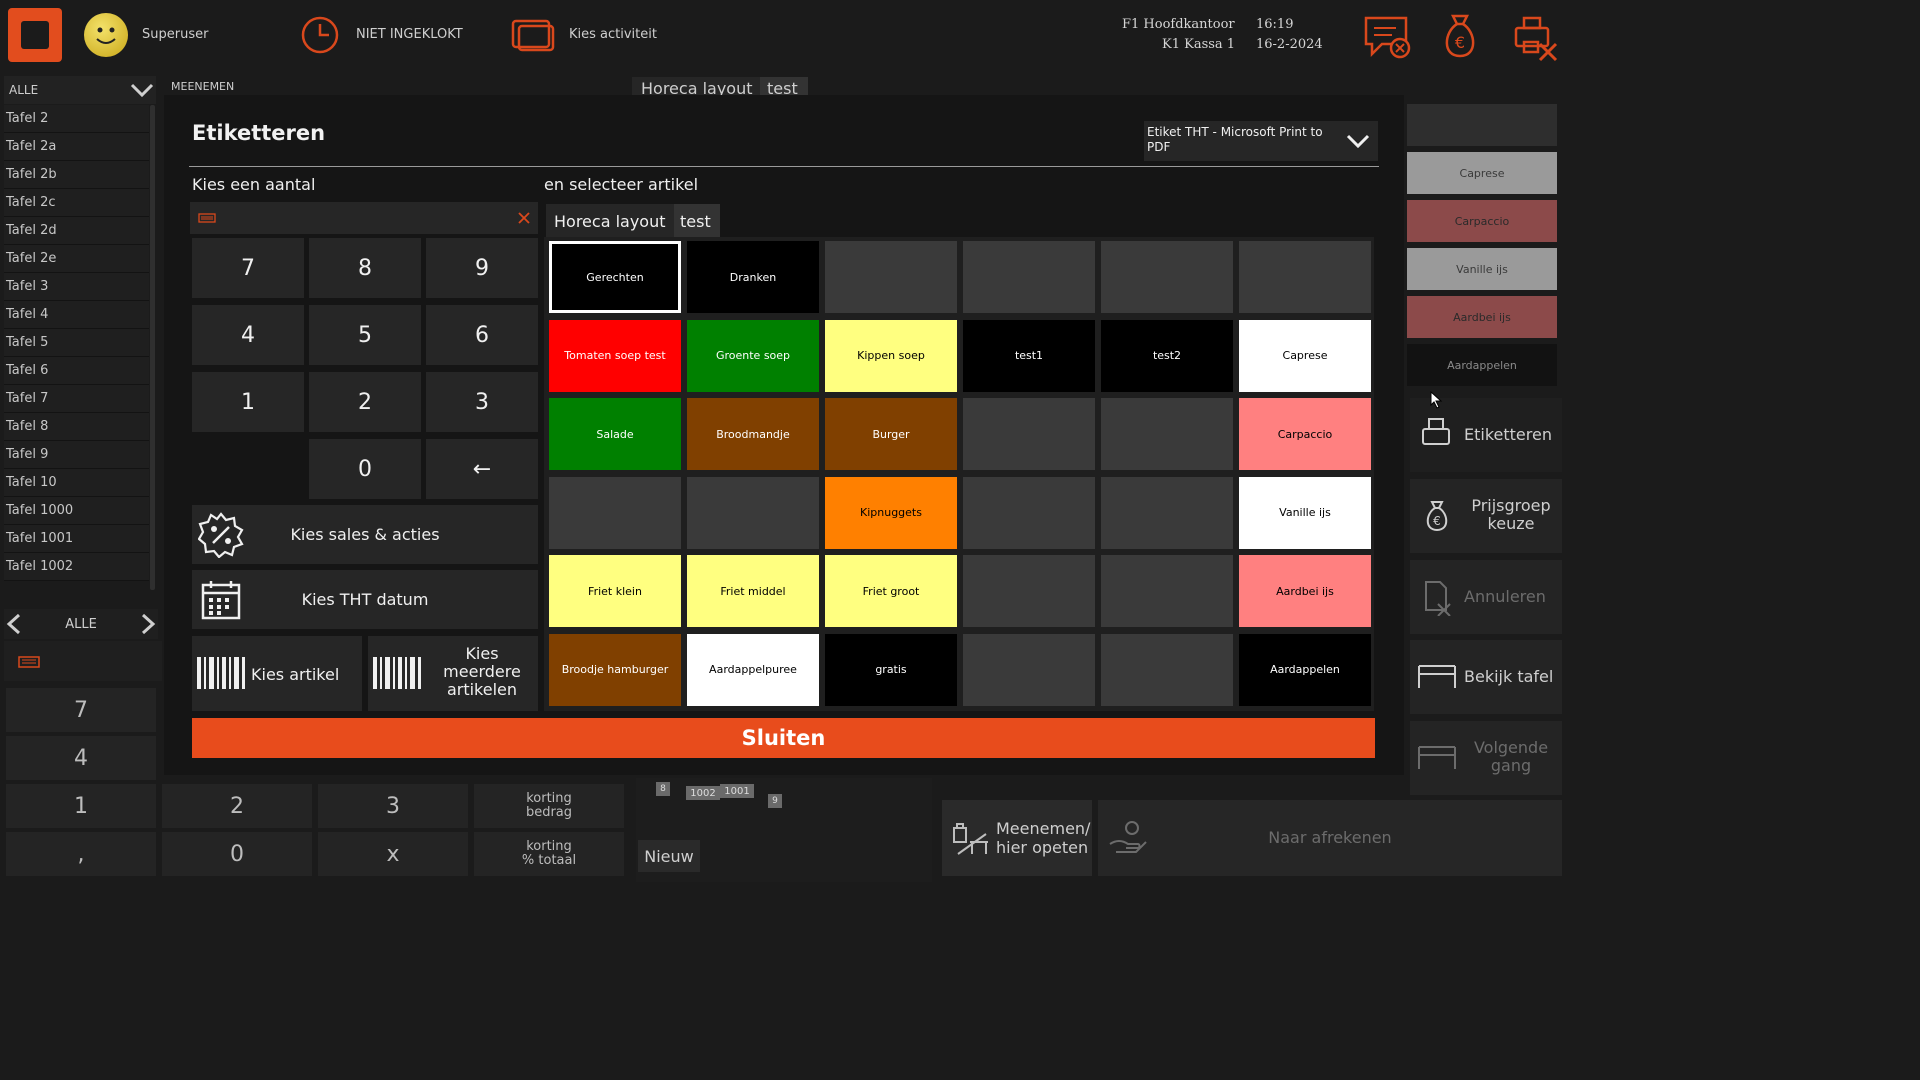  Describe the element at coordinates (775, 801) in the screenshot. I see `table-map-tile: 9` at that location.